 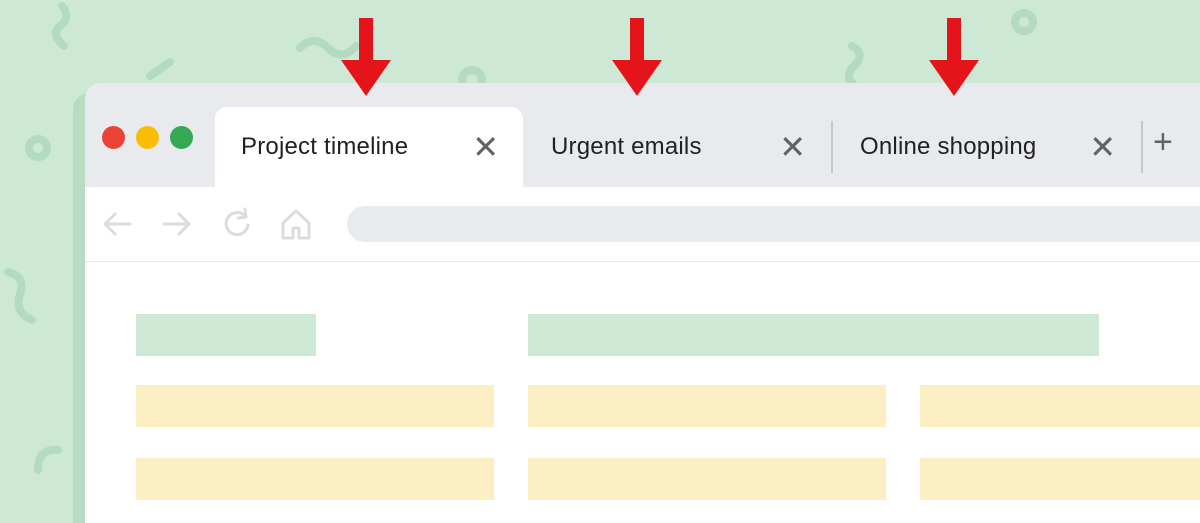 What do you see at coordinates (181, 137) in the screenshot?
I see `maximize-window-button` at bounding box center [181, 137].